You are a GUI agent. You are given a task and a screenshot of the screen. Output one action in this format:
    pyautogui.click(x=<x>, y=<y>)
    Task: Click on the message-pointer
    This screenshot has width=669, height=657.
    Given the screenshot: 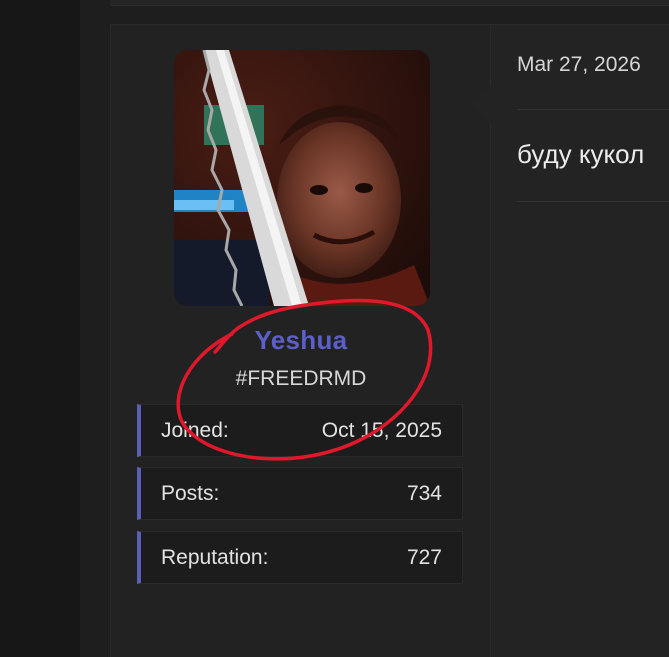 What is the action you would take?
    pyautogui.click(x=481, y=105)
    